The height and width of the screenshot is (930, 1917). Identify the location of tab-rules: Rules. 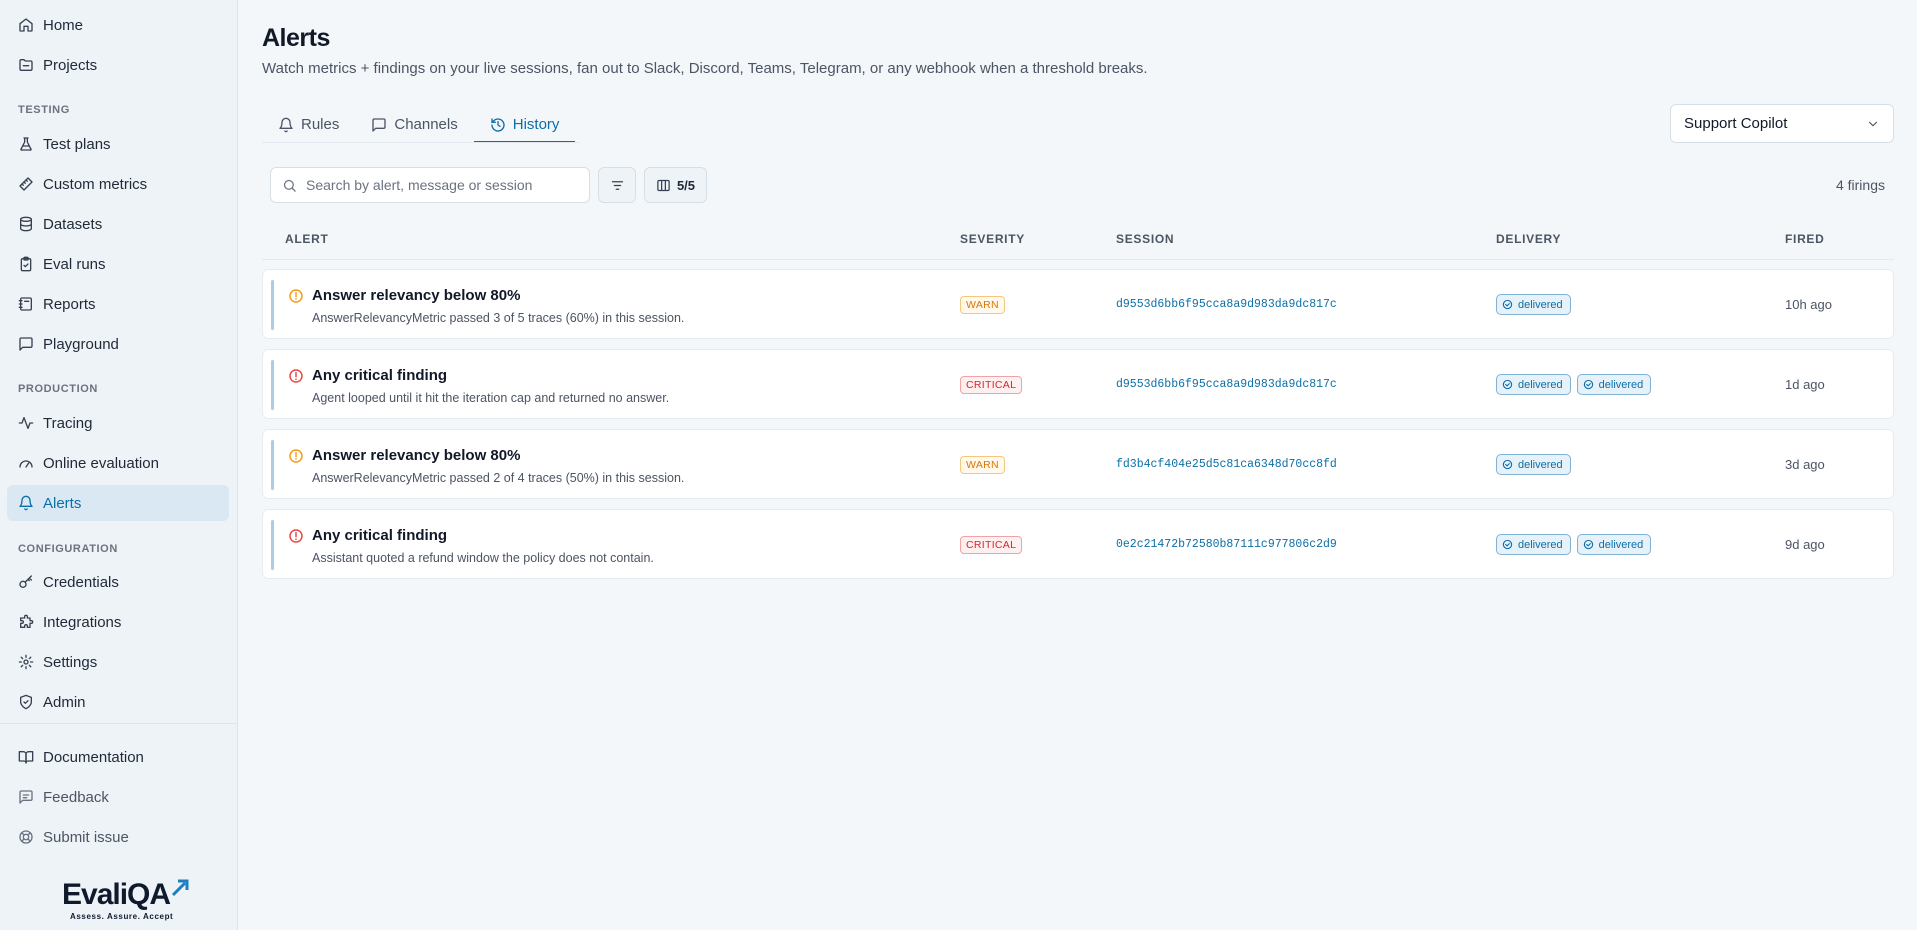
(308, 125).